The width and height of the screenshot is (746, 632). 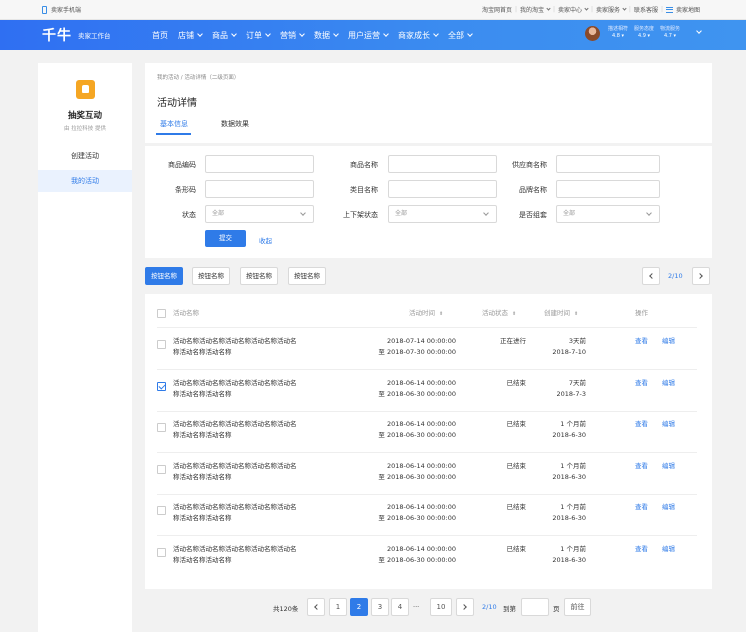 I want to click on top-link-support: 联系客服, so click(x=646, y=9).